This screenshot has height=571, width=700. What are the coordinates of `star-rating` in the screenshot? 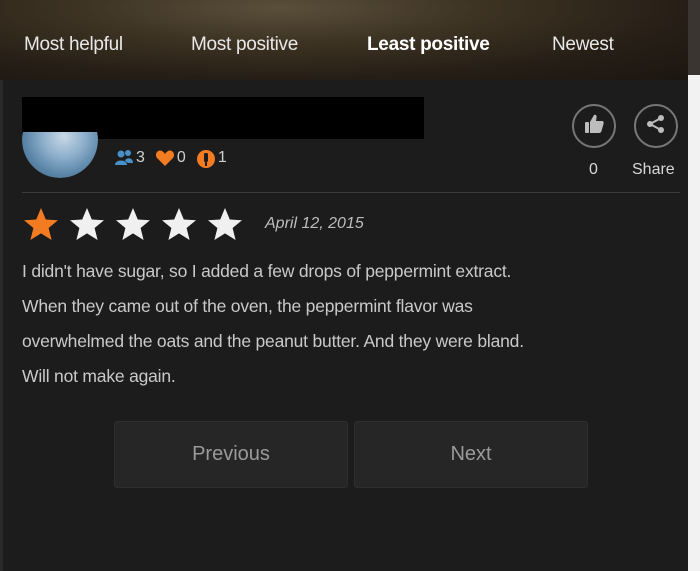 It's located at (137, 225).